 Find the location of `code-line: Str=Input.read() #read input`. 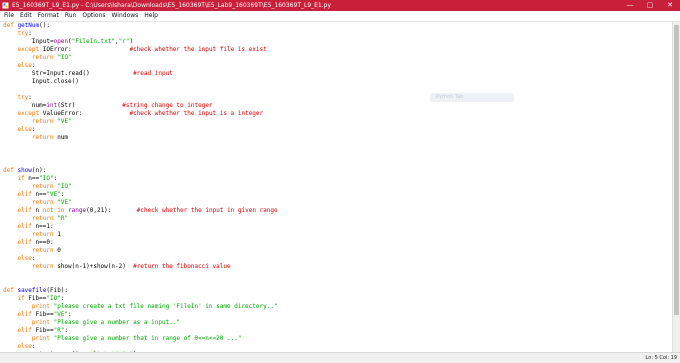

code-line: Str=Input.read() #read input is located at coordinates (338, 74).